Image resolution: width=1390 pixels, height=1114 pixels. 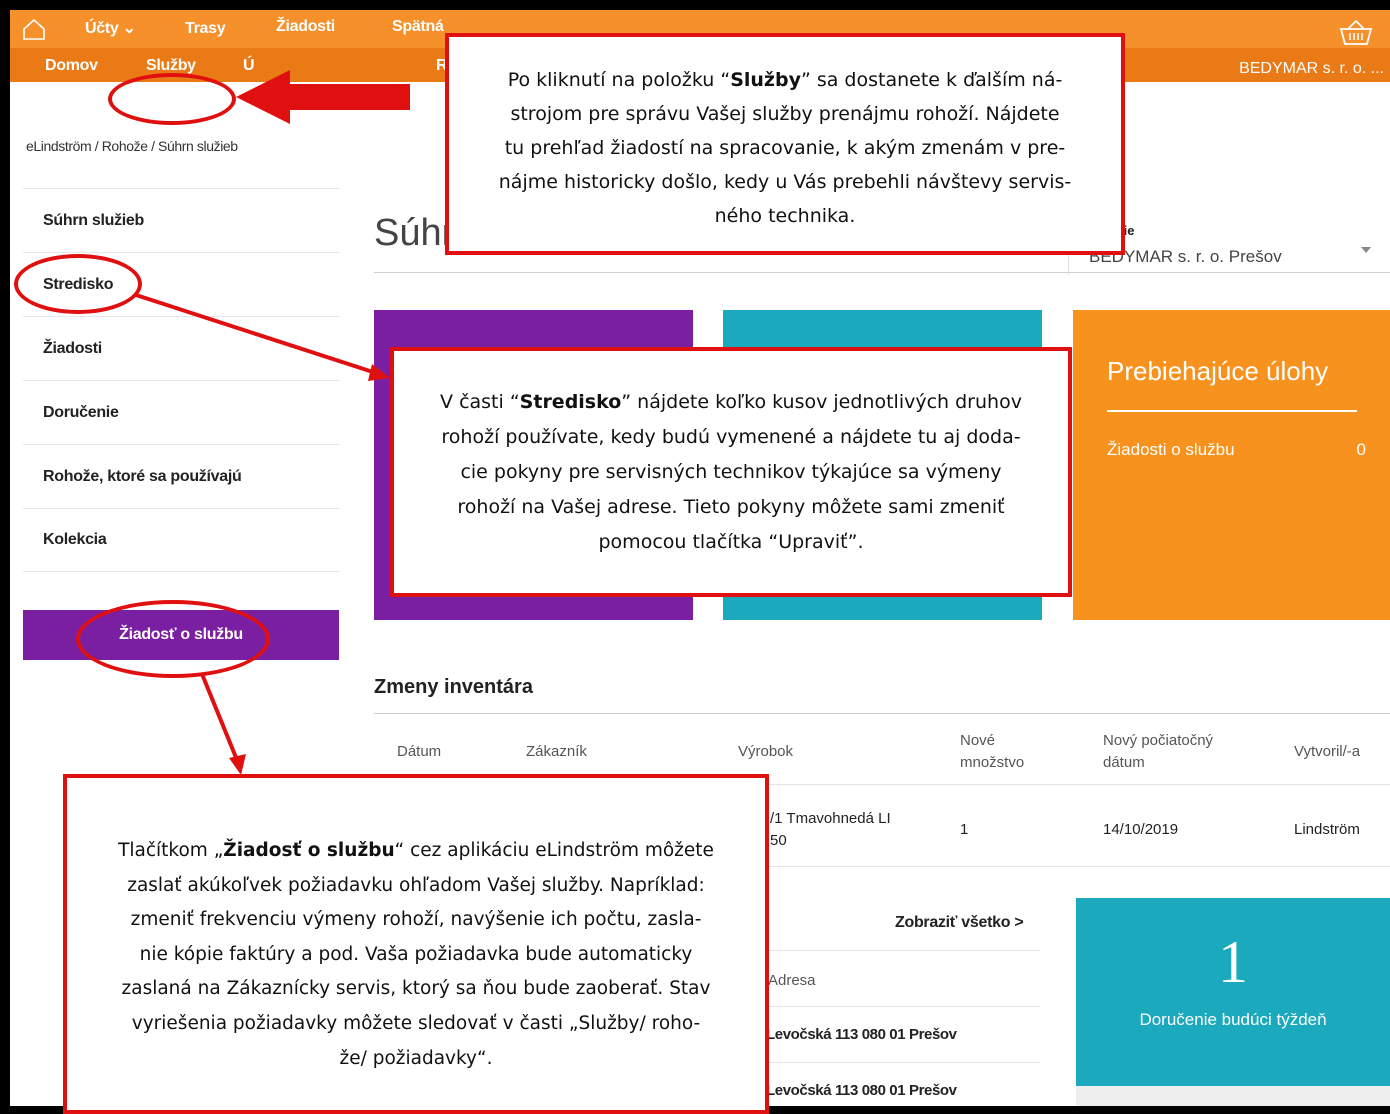 I want to click on arrow-to-request-line, so click(x=219, y=717).